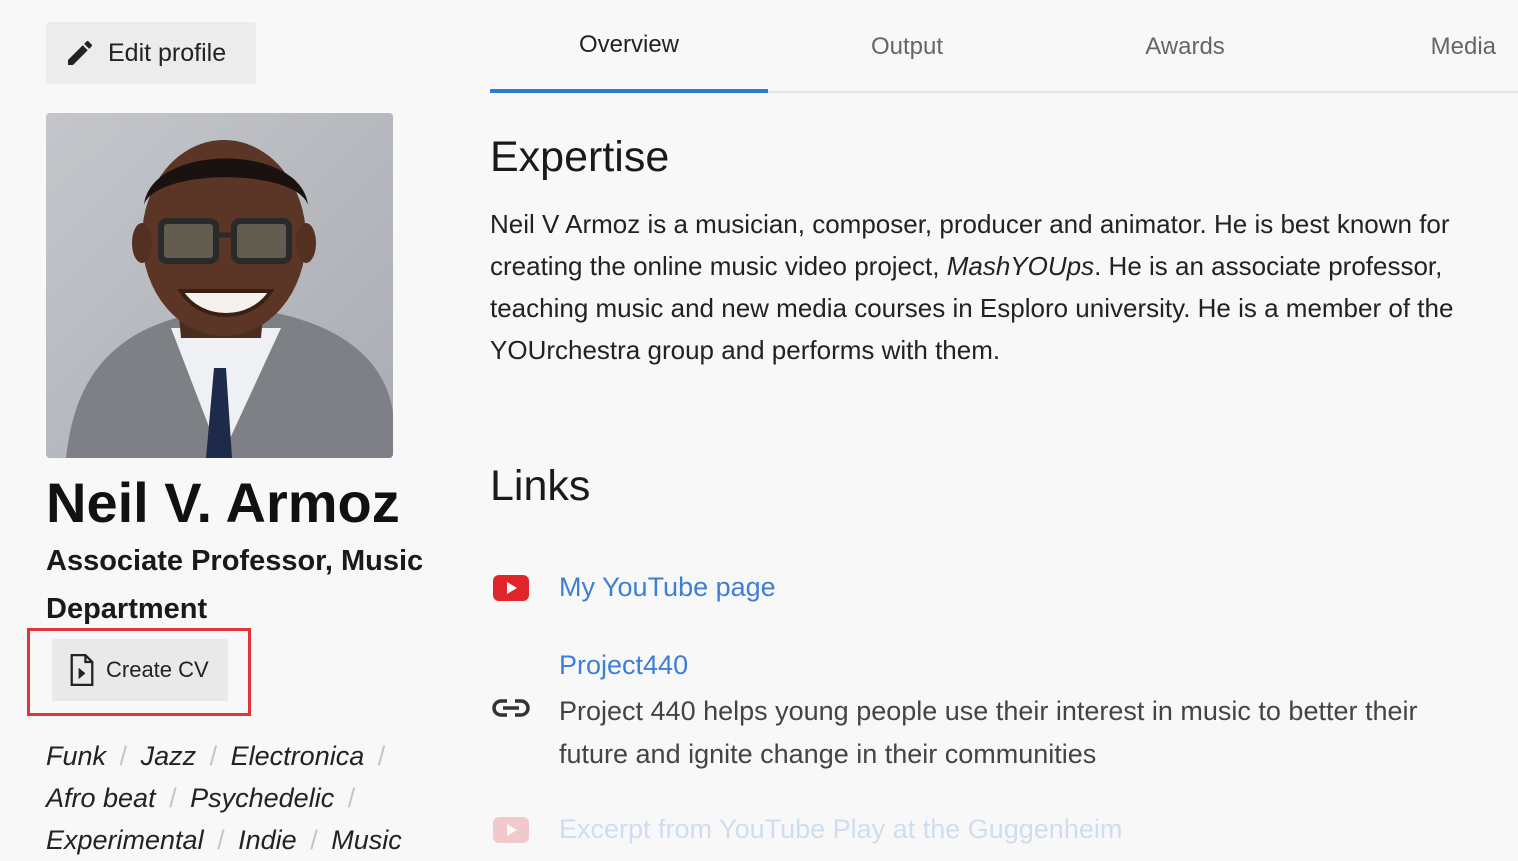  I want to click on keyword-tag: Electronica, so click(298, 756).